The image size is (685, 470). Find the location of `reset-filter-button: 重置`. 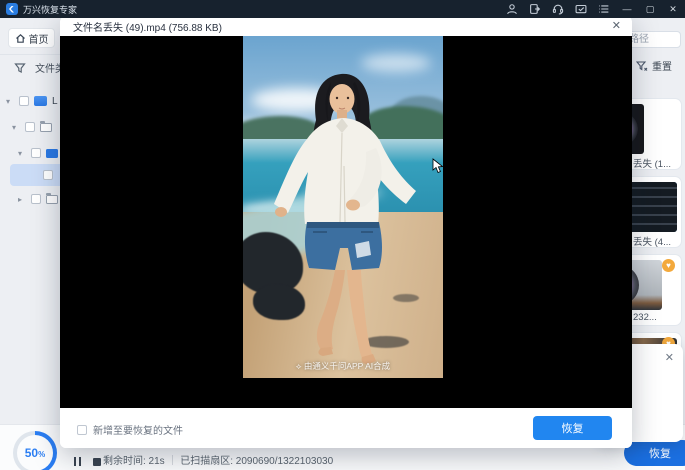

reset-filter-button: 重置 is located at coordinates (654, 65).